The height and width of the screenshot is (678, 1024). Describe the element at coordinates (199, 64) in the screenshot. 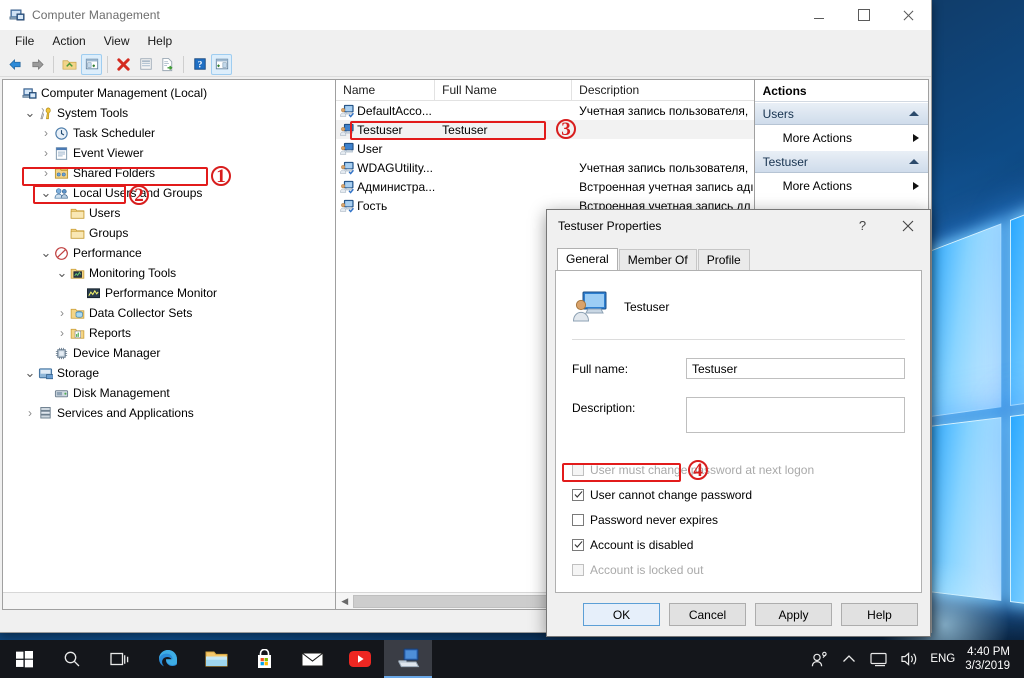

I see `help-icon: ?` at that location.